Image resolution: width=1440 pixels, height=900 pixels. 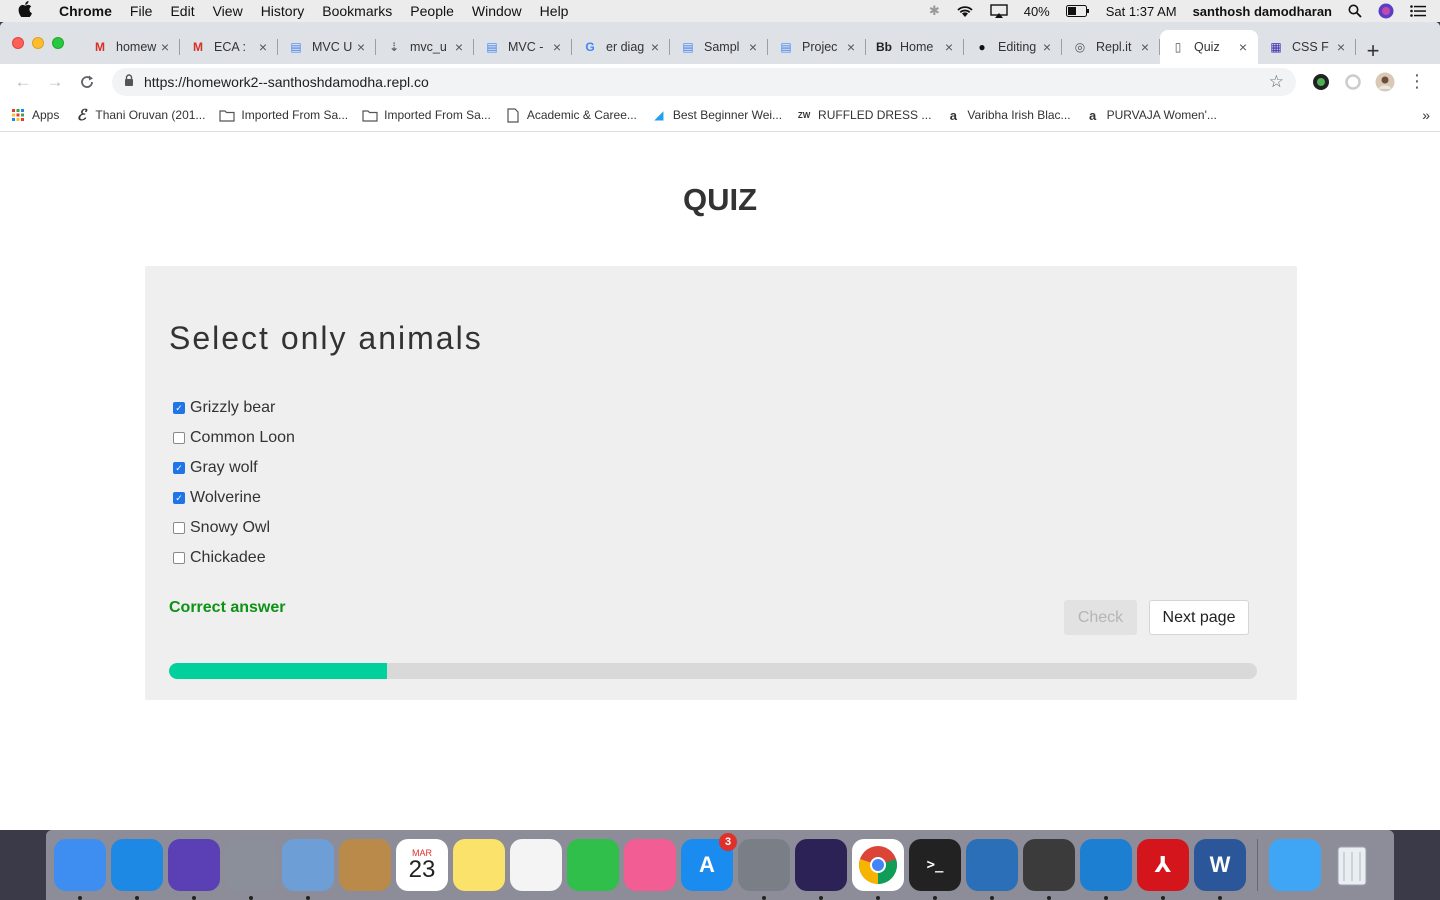 I want to click on tab-4: ▤ MVC - ×, so click(x=523, y=47).